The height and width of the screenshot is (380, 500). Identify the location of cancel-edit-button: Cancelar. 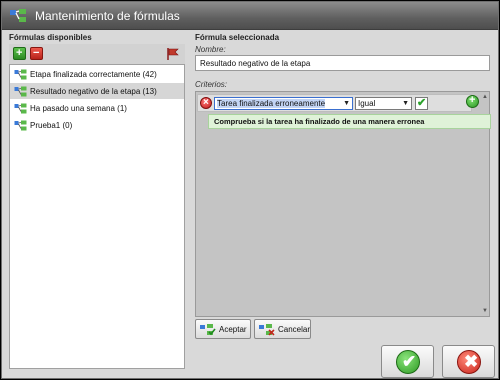
(282, 329).